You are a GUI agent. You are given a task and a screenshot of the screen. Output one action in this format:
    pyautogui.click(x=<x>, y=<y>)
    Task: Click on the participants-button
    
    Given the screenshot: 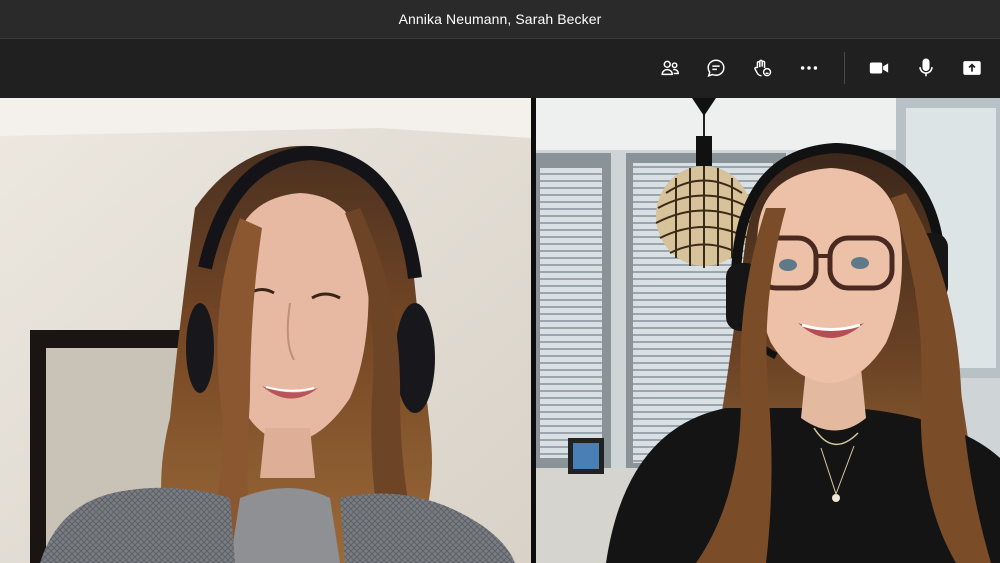 What is the action you would take?
    pyautogui.click(x=670, y=68)
    